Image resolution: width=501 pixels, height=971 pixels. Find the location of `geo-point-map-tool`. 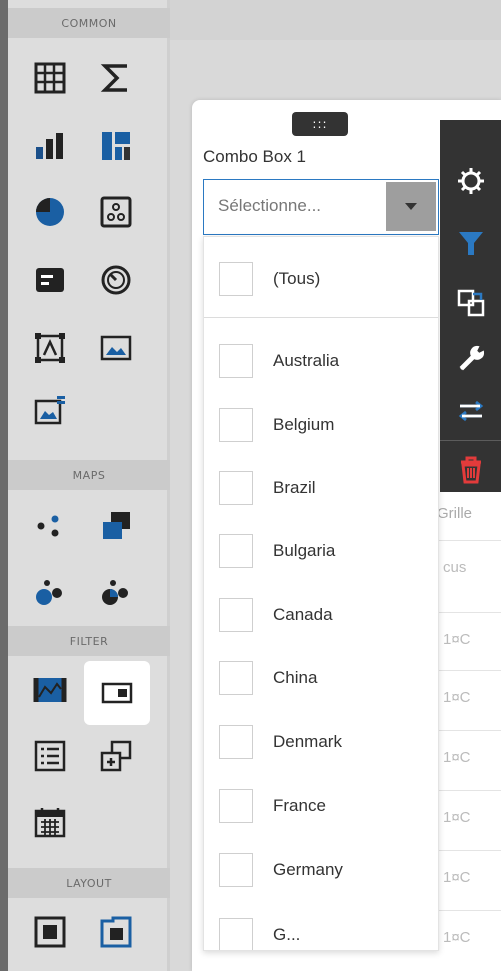

geo-point-map-tool is located at coordinates (50, 526).